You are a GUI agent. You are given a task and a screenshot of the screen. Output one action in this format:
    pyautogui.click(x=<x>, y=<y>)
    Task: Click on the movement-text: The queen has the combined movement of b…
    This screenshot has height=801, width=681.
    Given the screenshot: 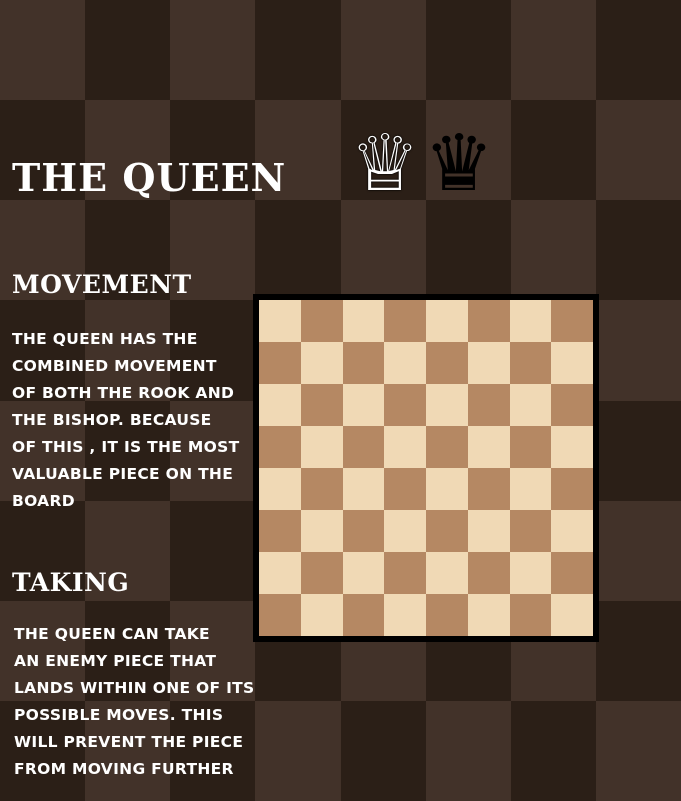 What is the action you would take?
    pyautogui.click(x=125, y=420)
    